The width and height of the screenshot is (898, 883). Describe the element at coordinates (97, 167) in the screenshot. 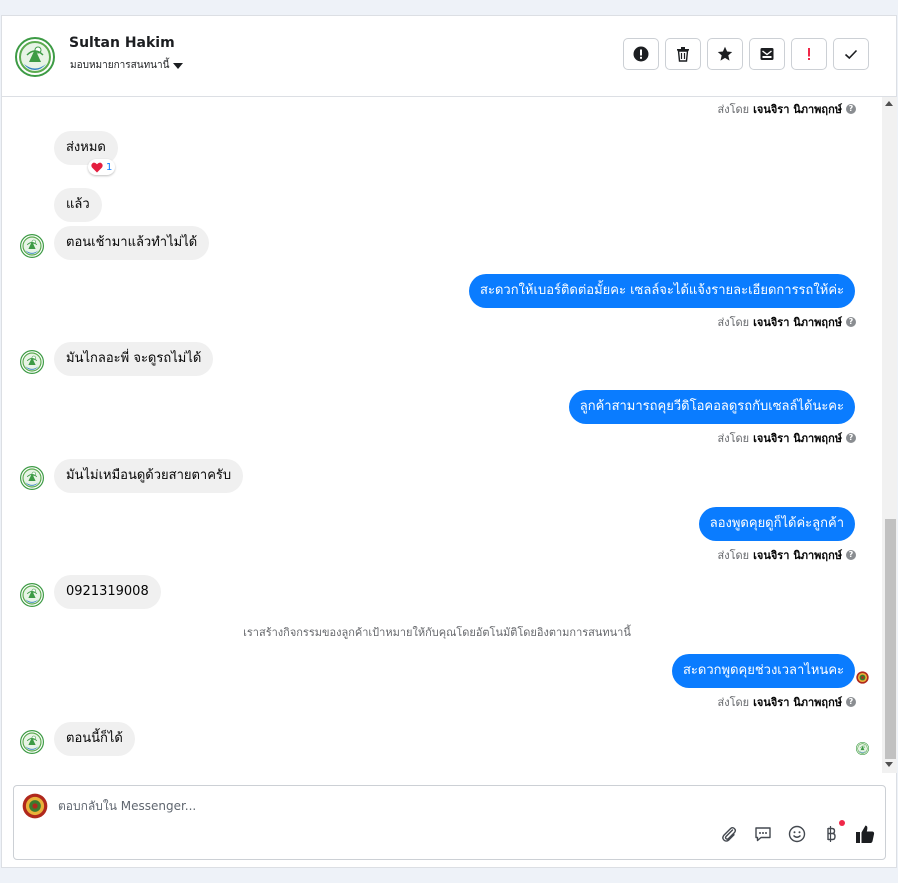

I see `heart-icon` at that location.